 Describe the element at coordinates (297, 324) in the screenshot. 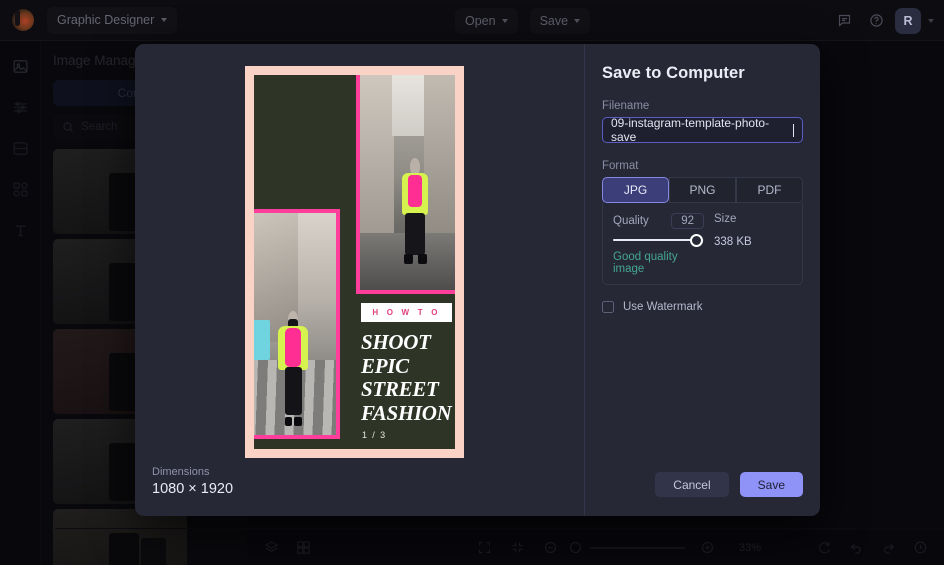

I see `poster-photo-bottom-left` at that location.